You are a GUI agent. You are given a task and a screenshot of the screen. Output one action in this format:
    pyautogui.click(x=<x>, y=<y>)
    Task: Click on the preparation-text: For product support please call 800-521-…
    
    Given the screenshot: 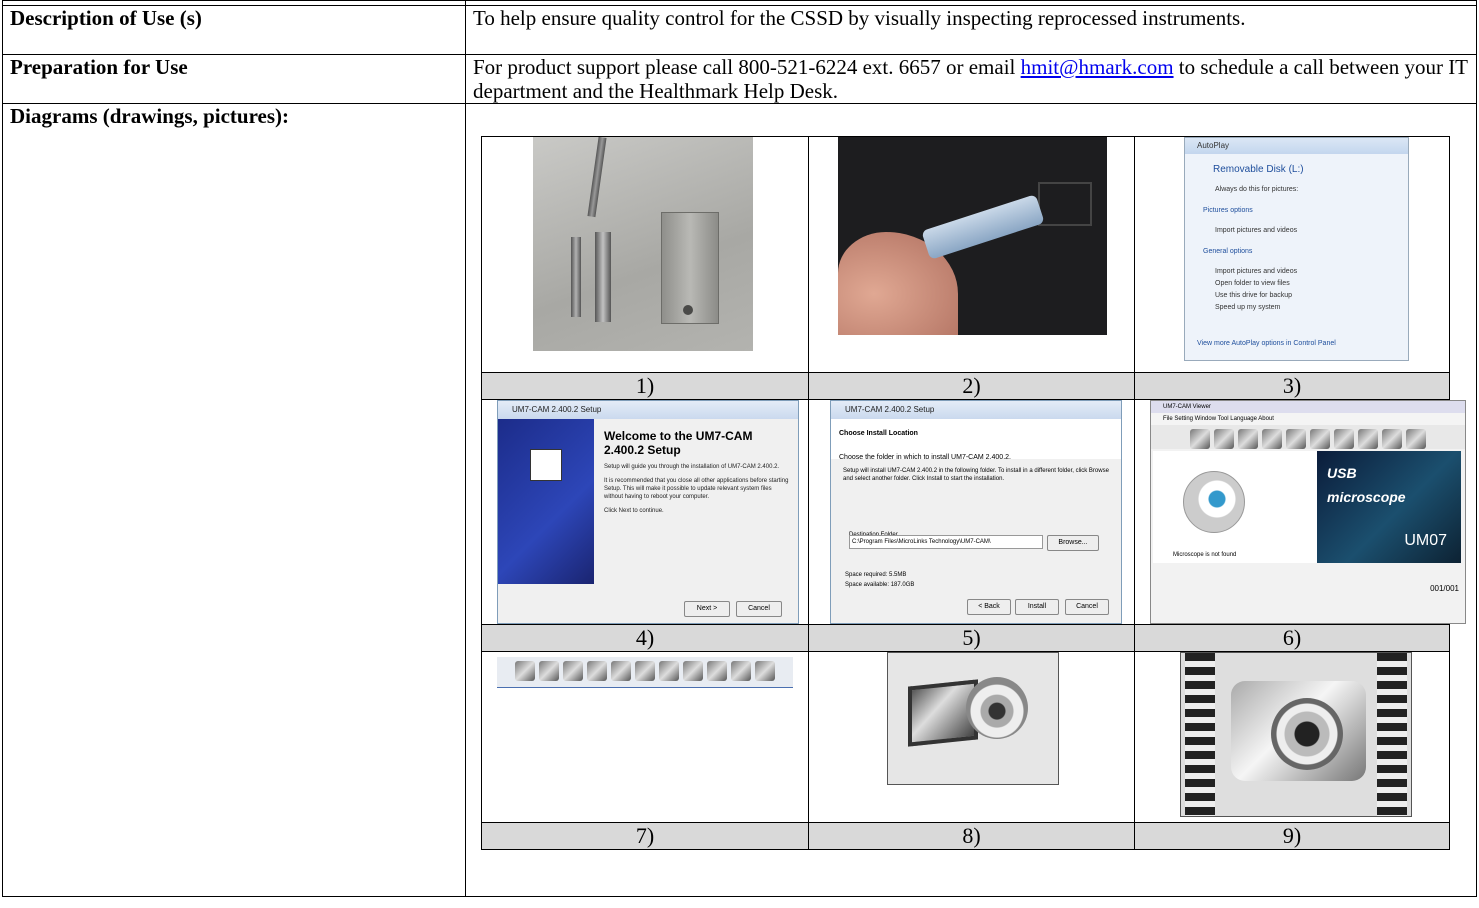 What is the action you would take?
    pyautogui.click(x=971, y=79)
    